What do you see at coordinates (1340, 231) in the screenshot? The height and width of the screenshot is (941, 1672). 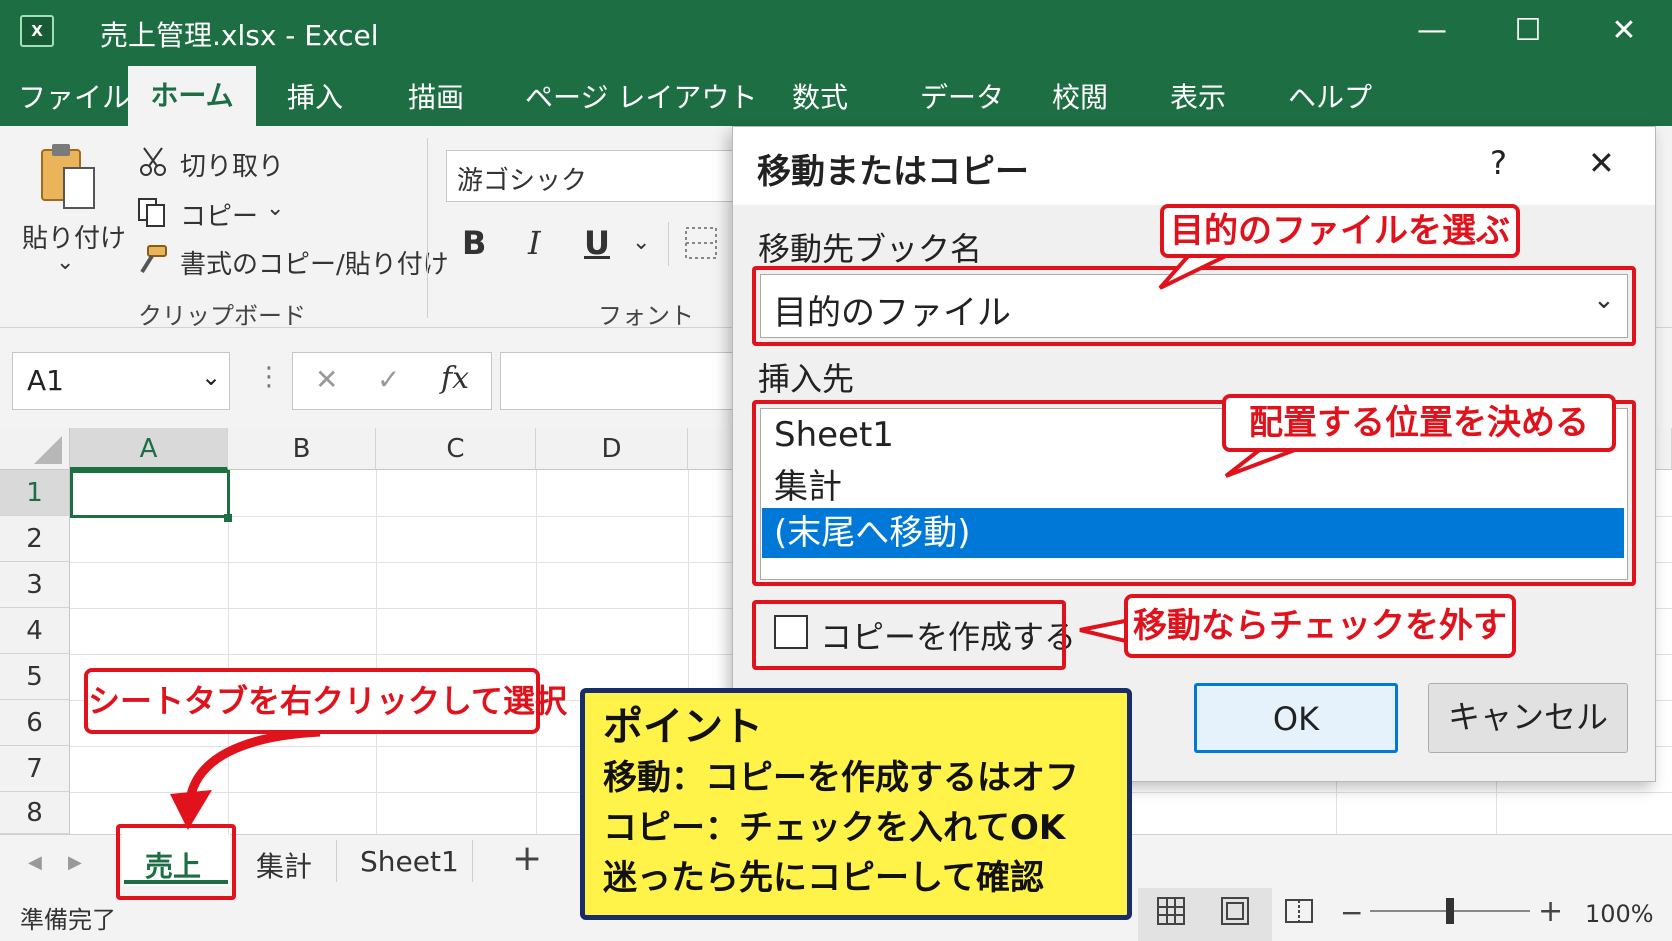 I see `callout-choose-file: 目的のファイルを選ぶ` at bounding box center [1340, 231].